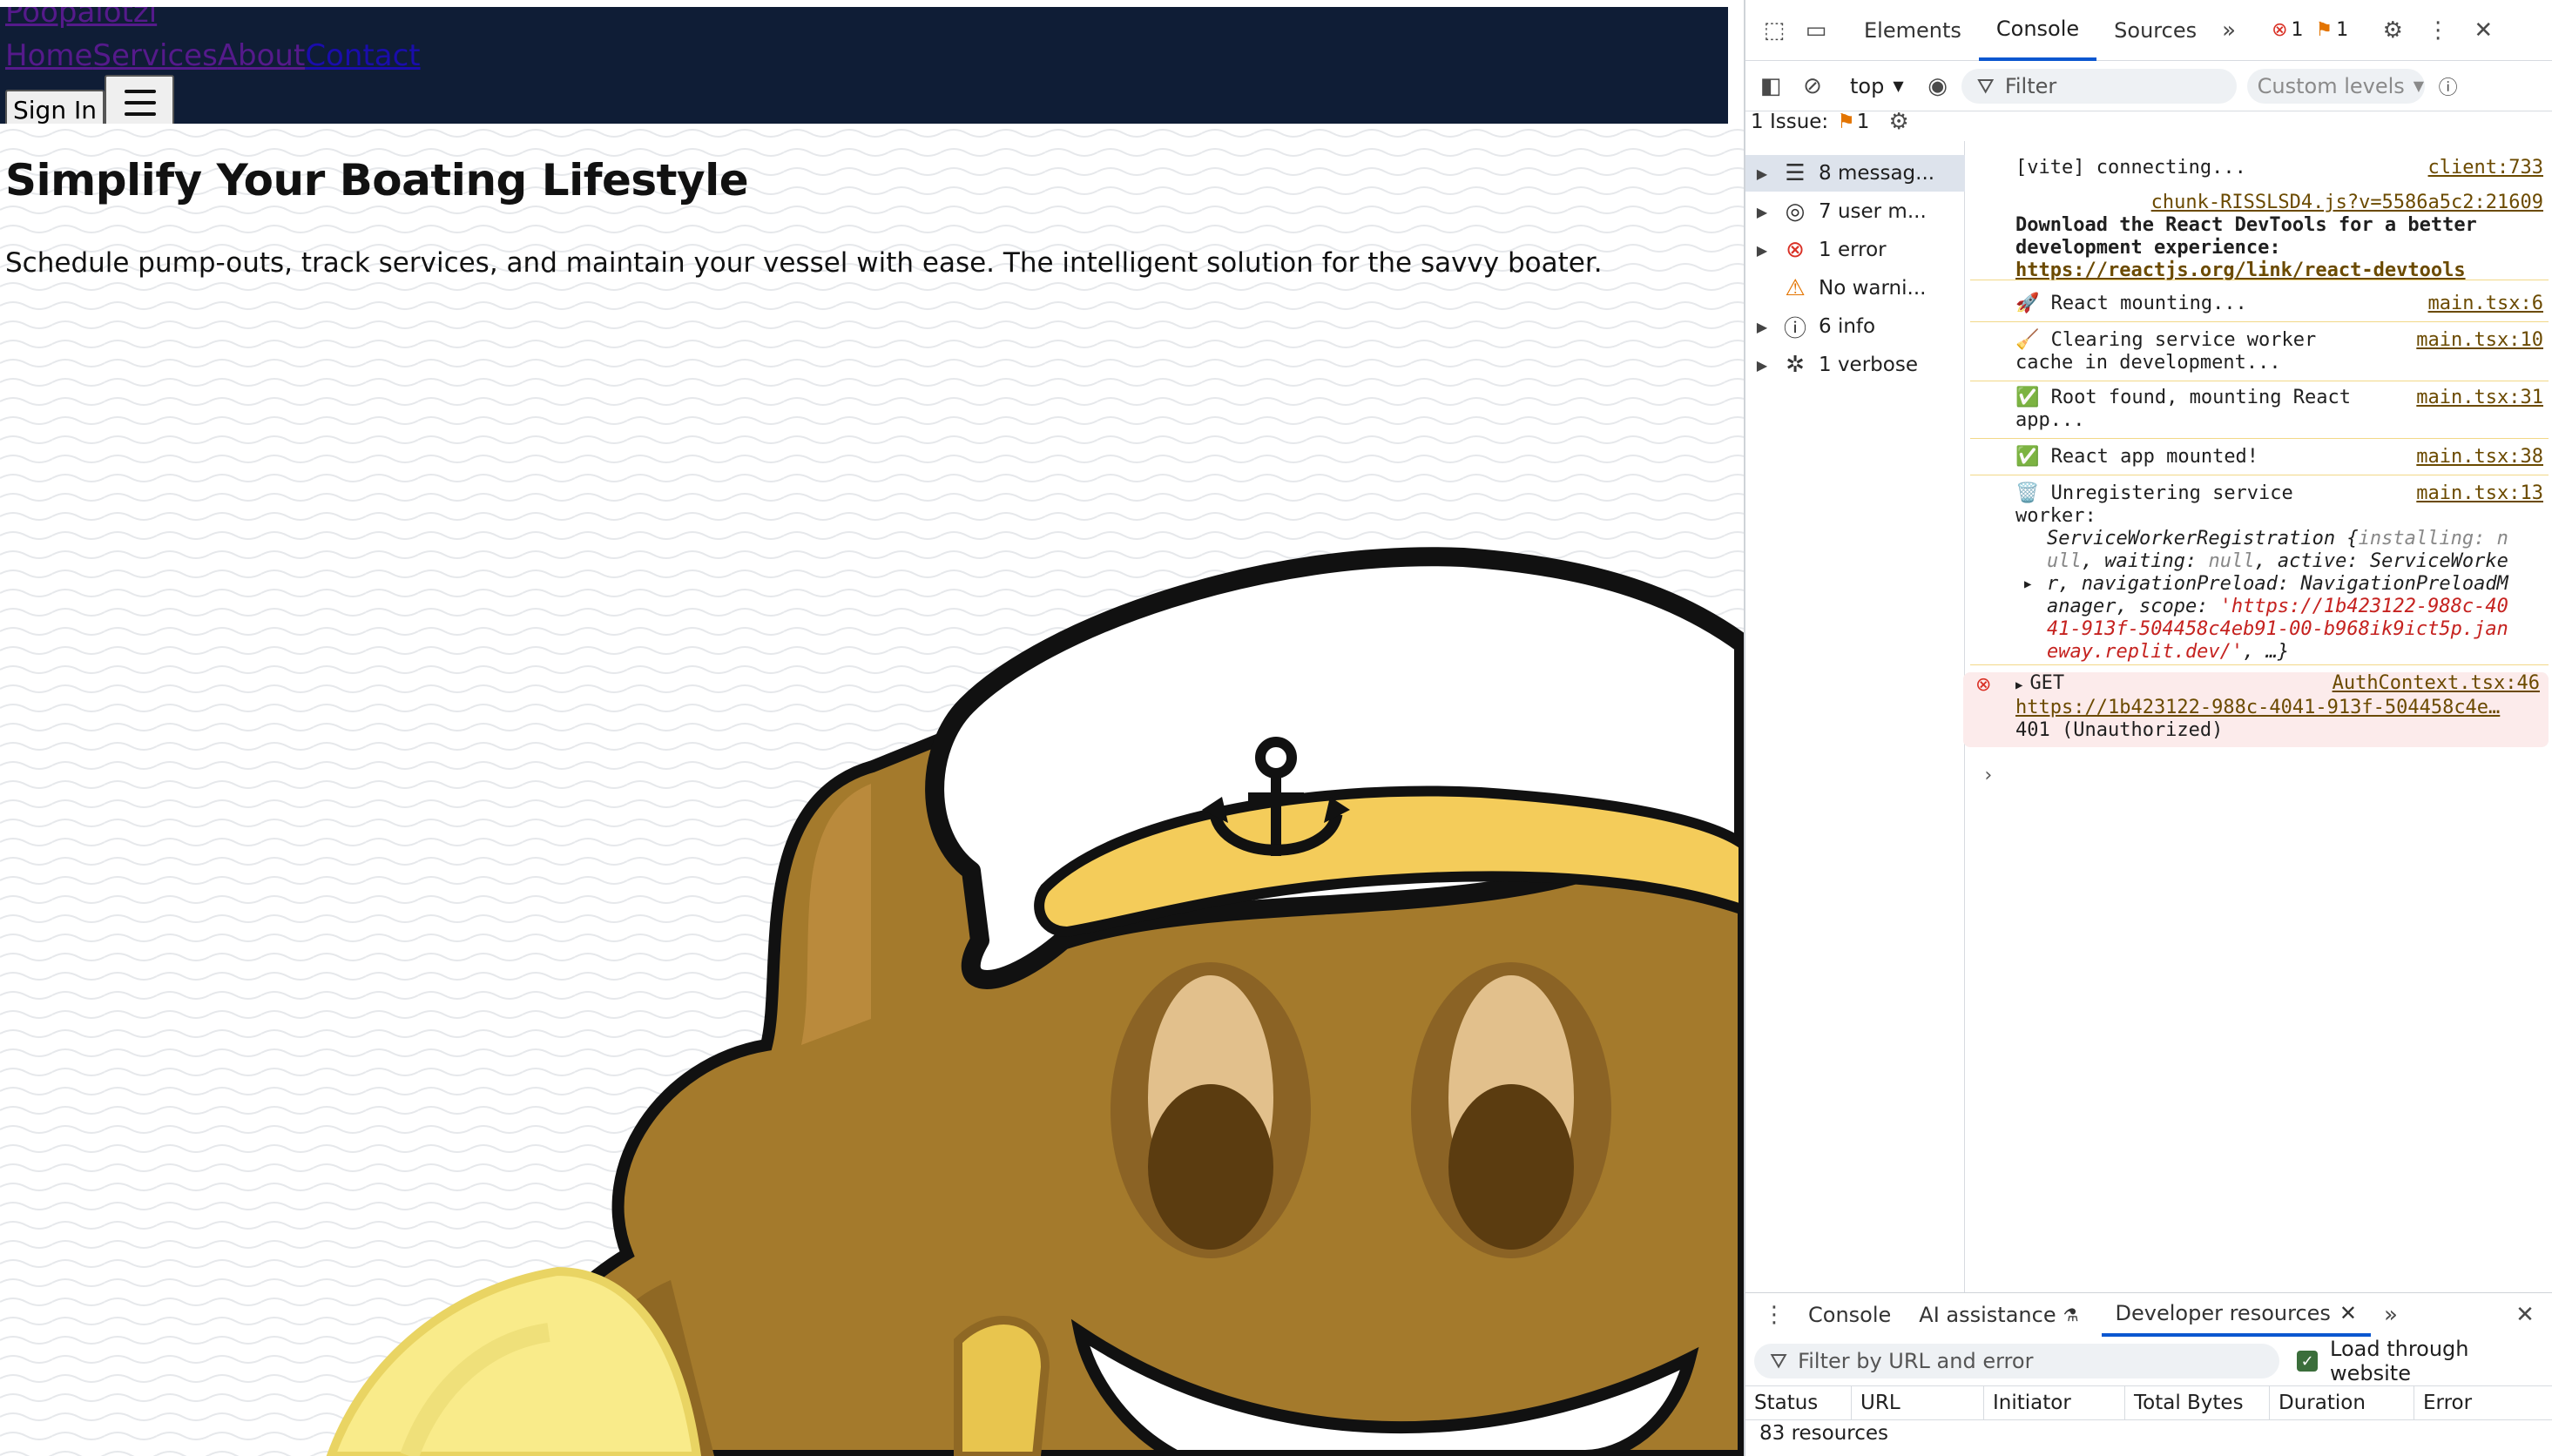 This screenshot has height=1456, width=2552. I want to click on log-levels-dropdown: Custom levels ▼, so click(2335, 86).